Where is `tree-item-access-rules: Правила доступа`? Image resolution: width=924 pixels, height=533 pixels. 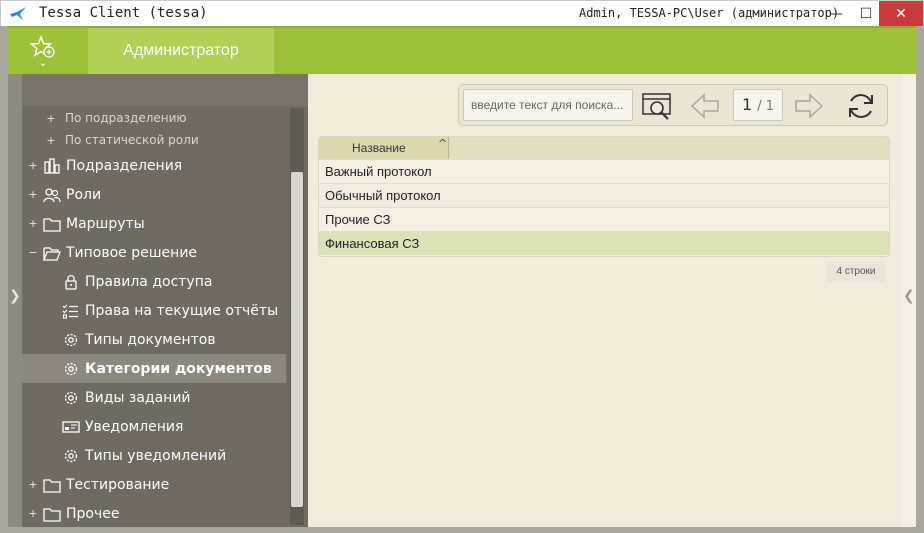
tree-item-access-rules: Правила доступа is located at coordinates (154, 281).